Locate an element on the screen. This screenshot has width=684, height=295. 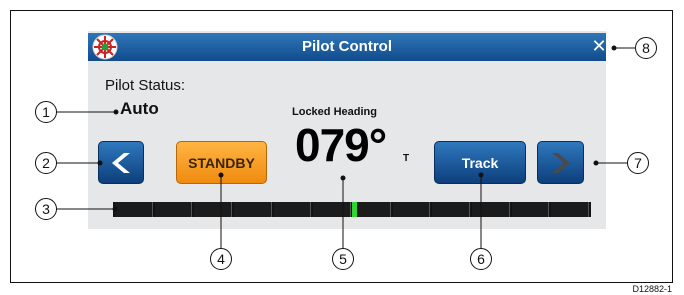
callout-8: 8 is located at coordinates (646, 48).